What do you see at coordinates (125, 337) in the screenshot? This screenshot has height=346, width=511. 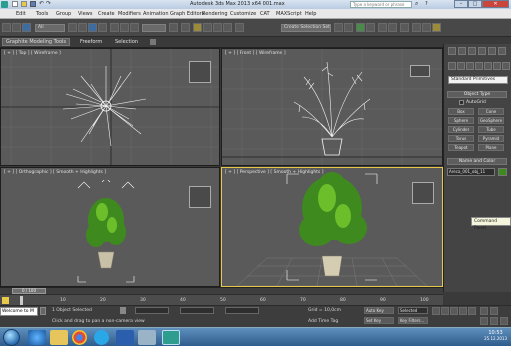 I see `word-icon` at bounding box center [125, 337].